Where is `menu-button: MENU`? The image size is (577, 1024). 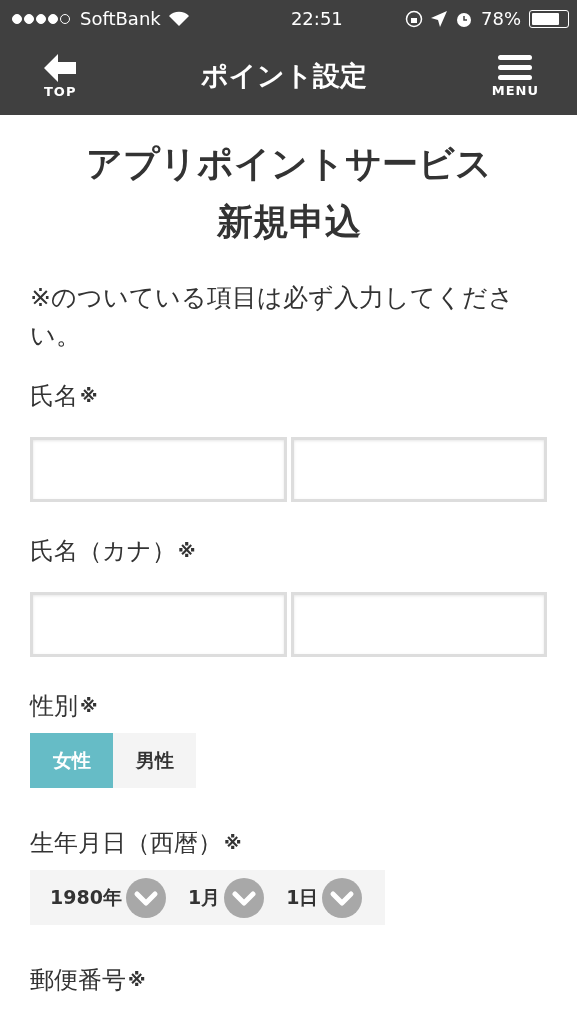
menu-button: MENU is located at coordinates (515, 76).